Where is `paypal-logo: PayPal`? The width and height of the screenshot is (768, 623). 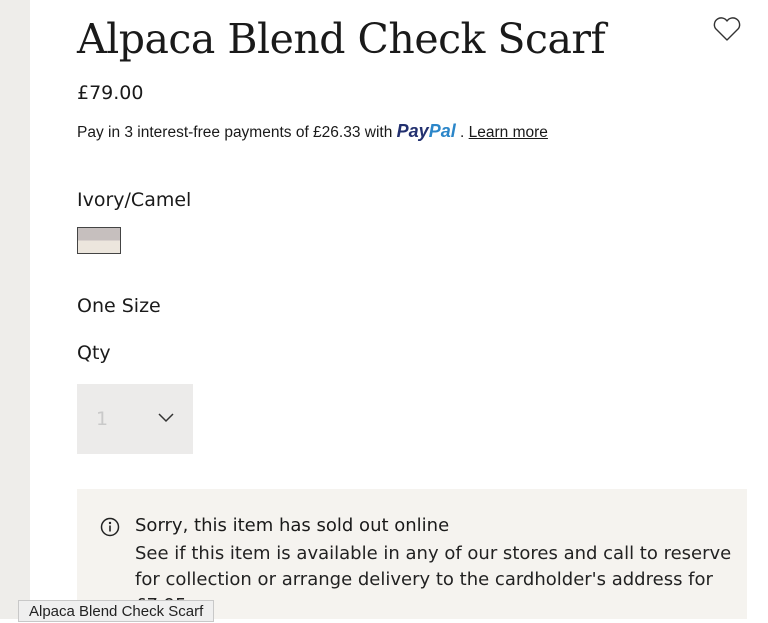
paypal-logo: PayPal is located at coordinates (426, 131).